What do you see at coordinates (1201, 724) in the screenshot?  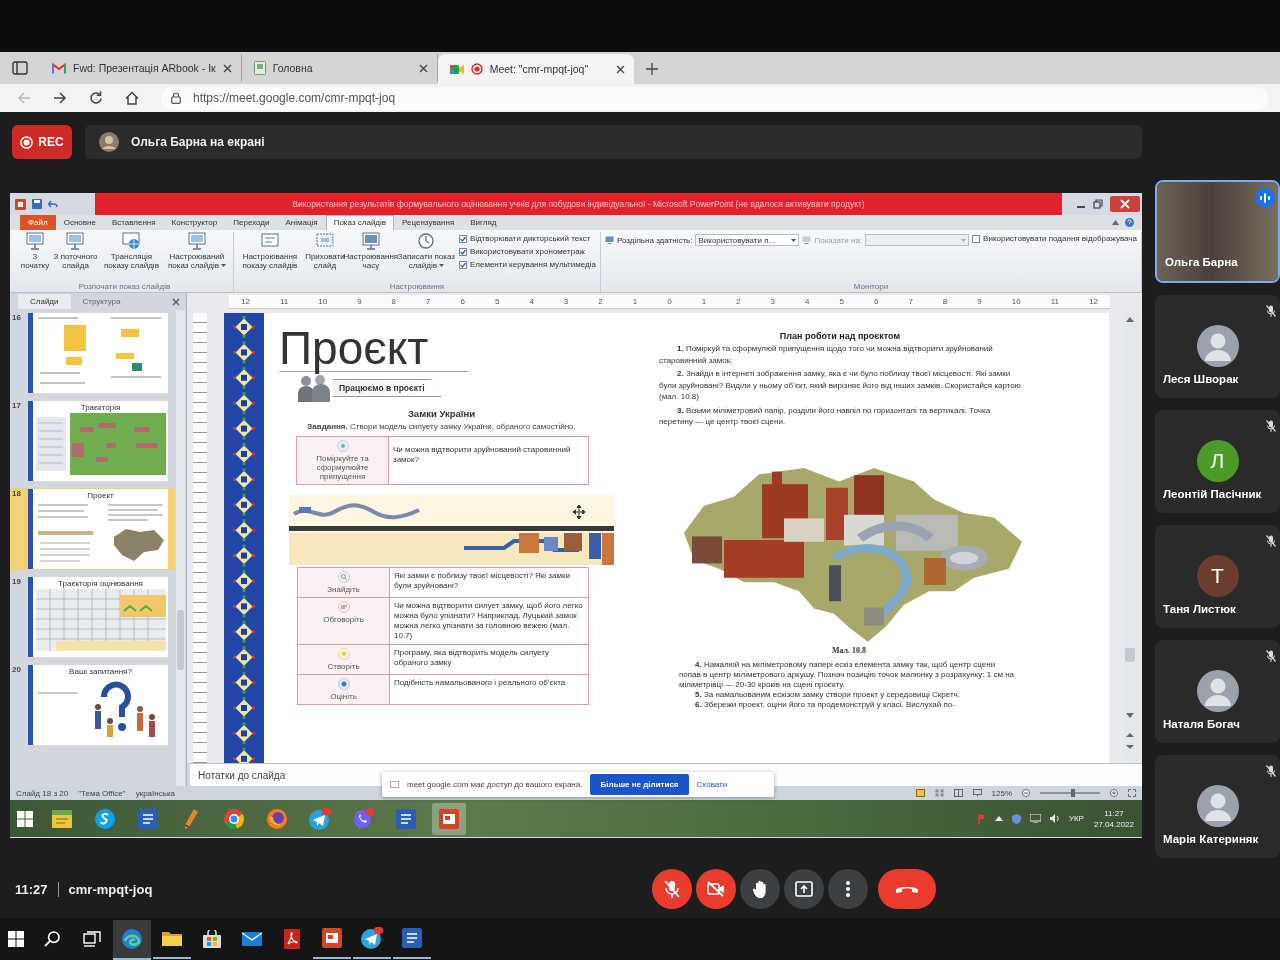 I see `participant-name: Наталя Богач` at bounding box center [1201, 724].